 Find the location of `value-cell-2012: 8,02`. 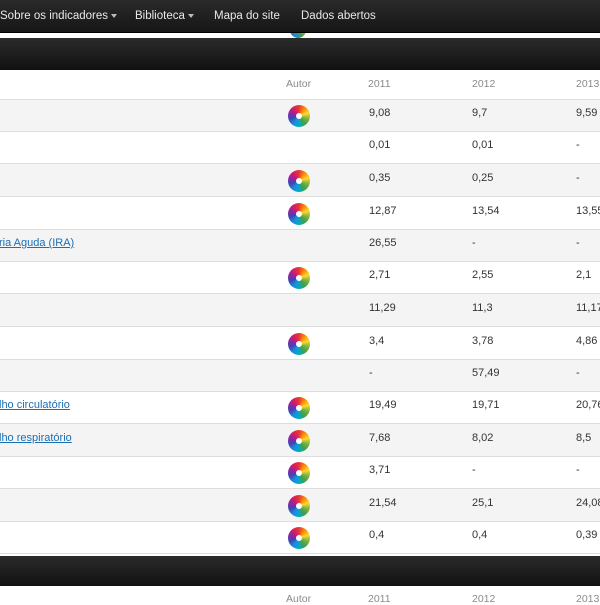

value-cell-2012: 8,02 is located at coordinates (483, 438).